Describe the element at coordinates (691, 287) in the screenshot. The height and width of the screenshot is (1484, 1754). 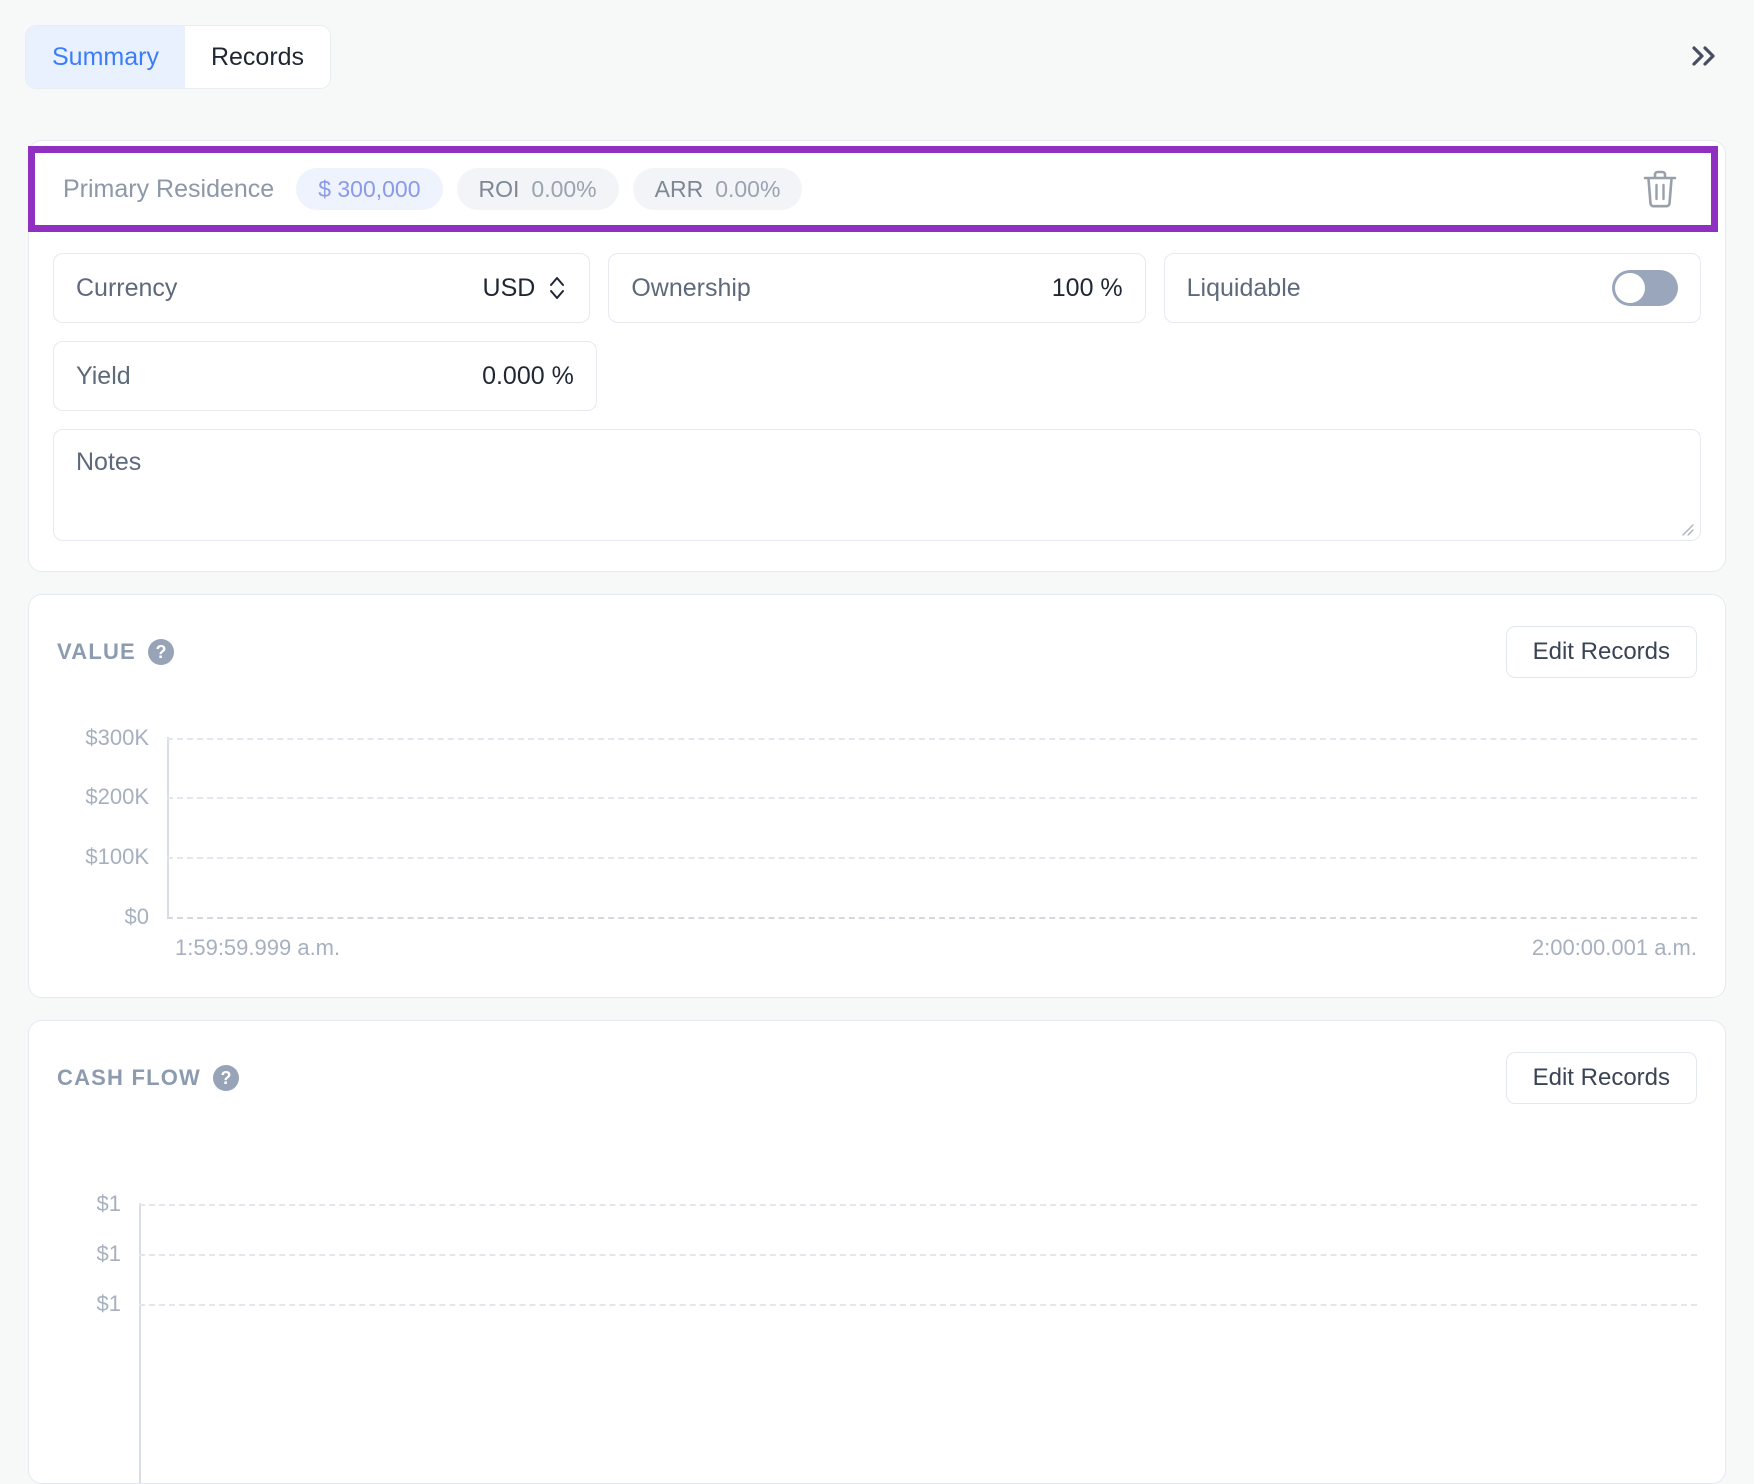
I see `ownership-label: Ownership` at that location.